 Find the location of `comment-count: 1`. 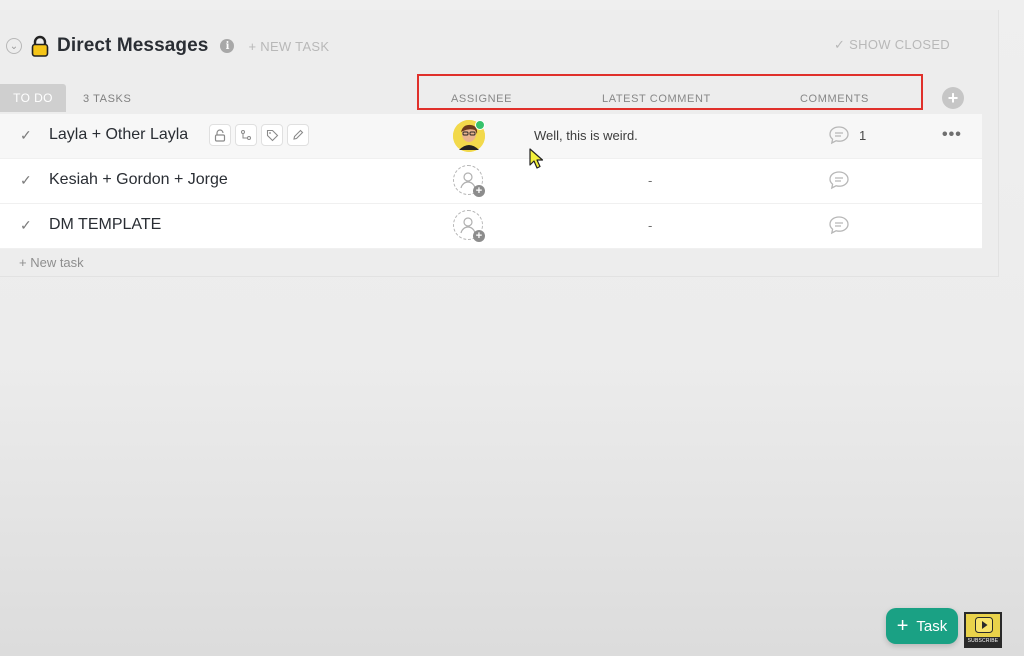

comment-count: 1 is located at coordinates (863, 135).